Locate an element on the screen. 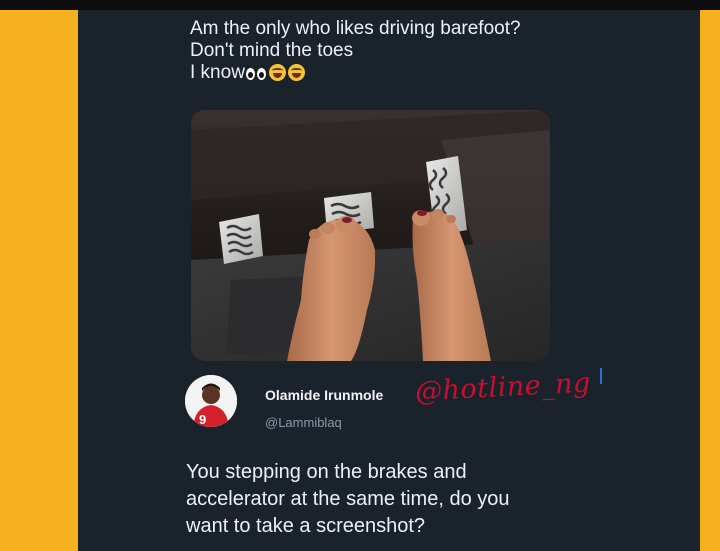 The width and height of the screenshot is (720, 551). tweet-line-3: I know is located at coordinates (400, 73).